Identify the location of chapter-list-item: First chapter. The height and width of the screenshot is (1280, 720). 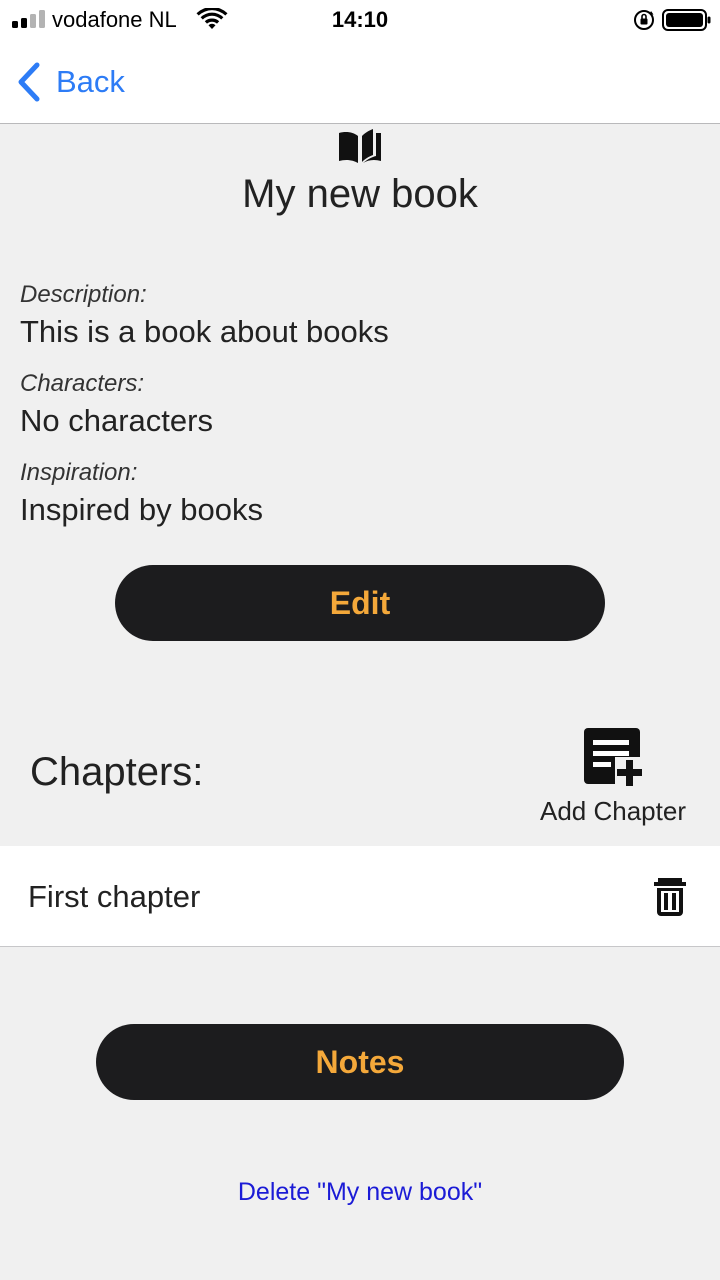
(360, 896).